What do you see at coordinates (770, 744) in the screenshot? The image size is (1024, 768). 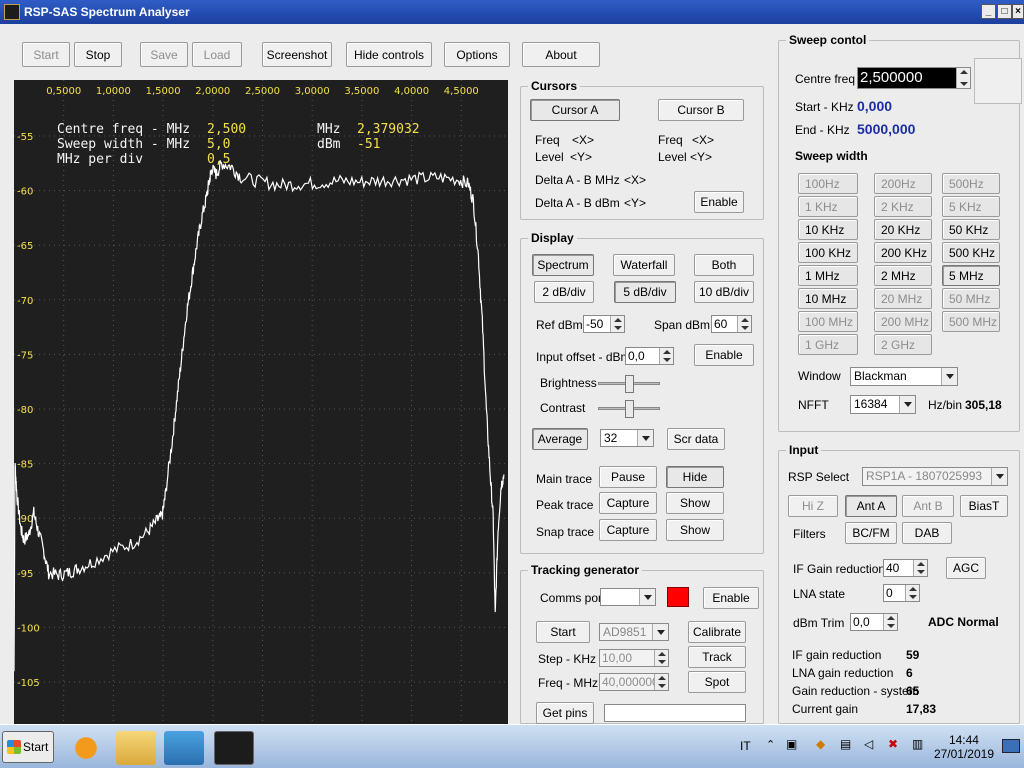 I see `tray-expand-icon: ⌃` at bounding box center [770, 744].